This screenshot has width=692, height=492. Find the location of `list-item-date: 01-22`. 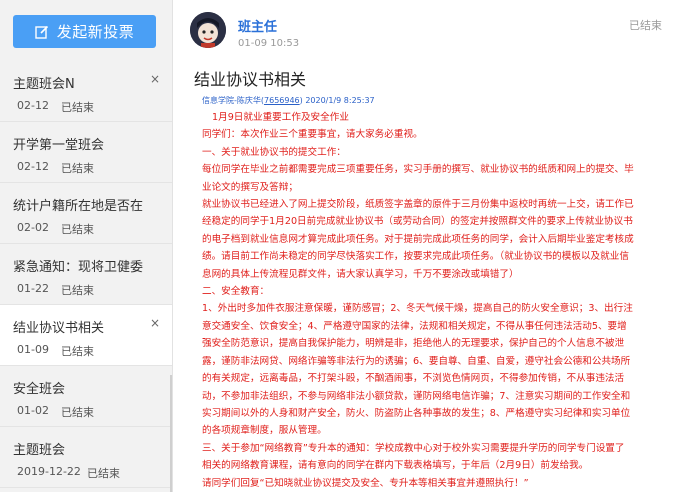

list-item-date: 01-22 is located at coordinates (33, 288).